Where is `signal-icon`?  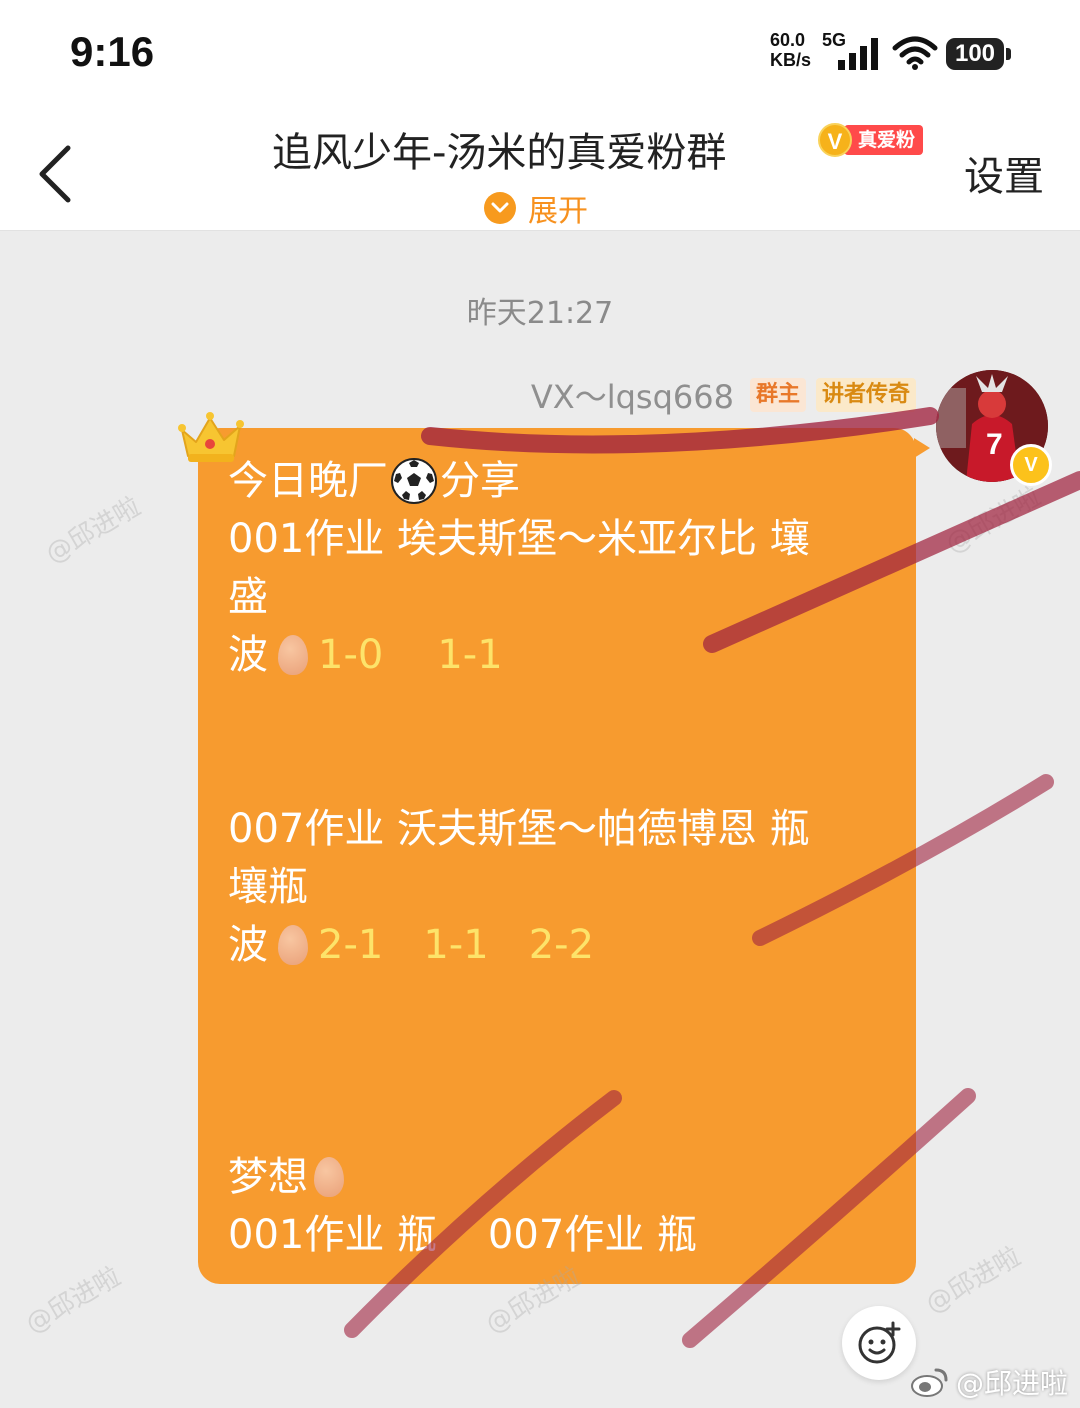
signal-icon is located at coordinates (858, 54).